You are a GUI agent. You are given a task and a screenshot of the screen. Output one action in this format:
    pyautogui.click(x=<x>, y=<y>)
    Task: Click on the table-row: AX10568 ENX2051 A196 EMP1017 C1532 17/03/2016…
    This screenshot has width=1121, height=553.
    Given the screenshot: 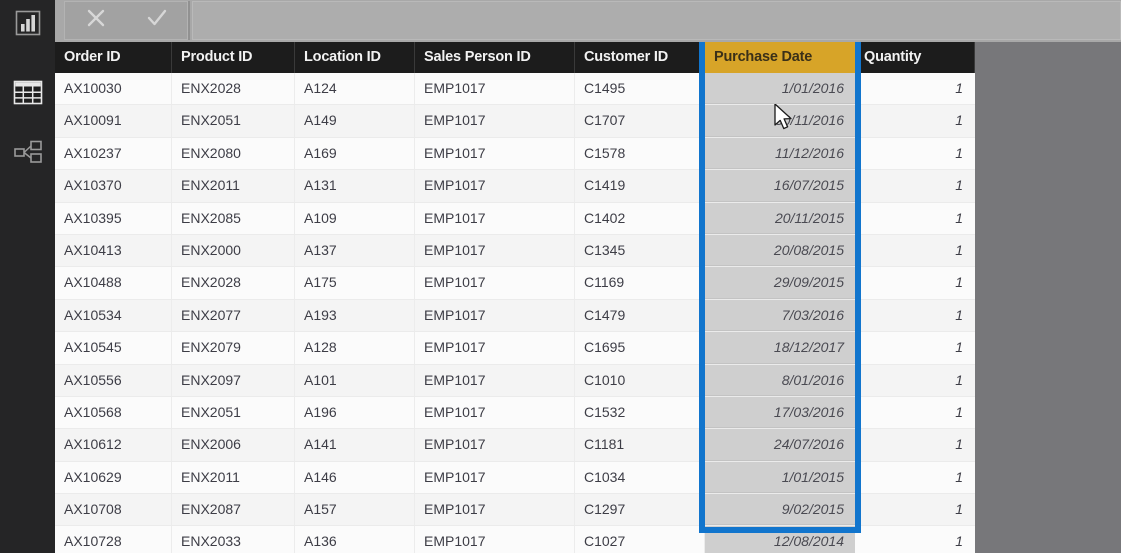 What is the action you would take?
    pyautogui.click(x=515, y=413)
    